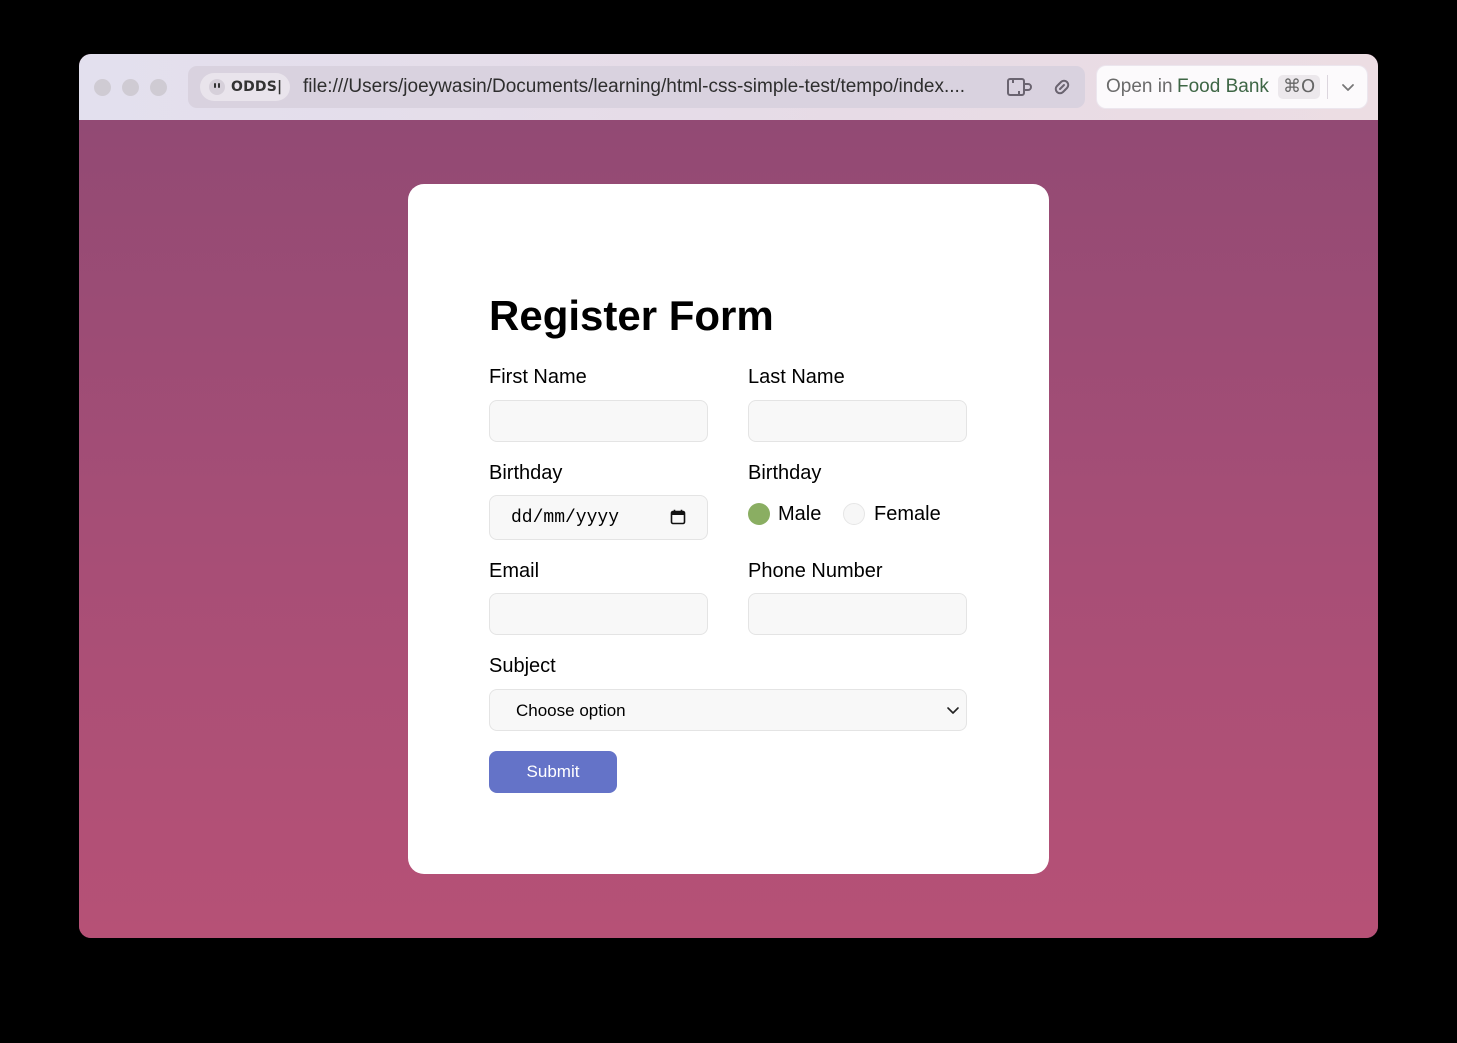  I want to click on male-radio-label: Male, so click(799, 514).